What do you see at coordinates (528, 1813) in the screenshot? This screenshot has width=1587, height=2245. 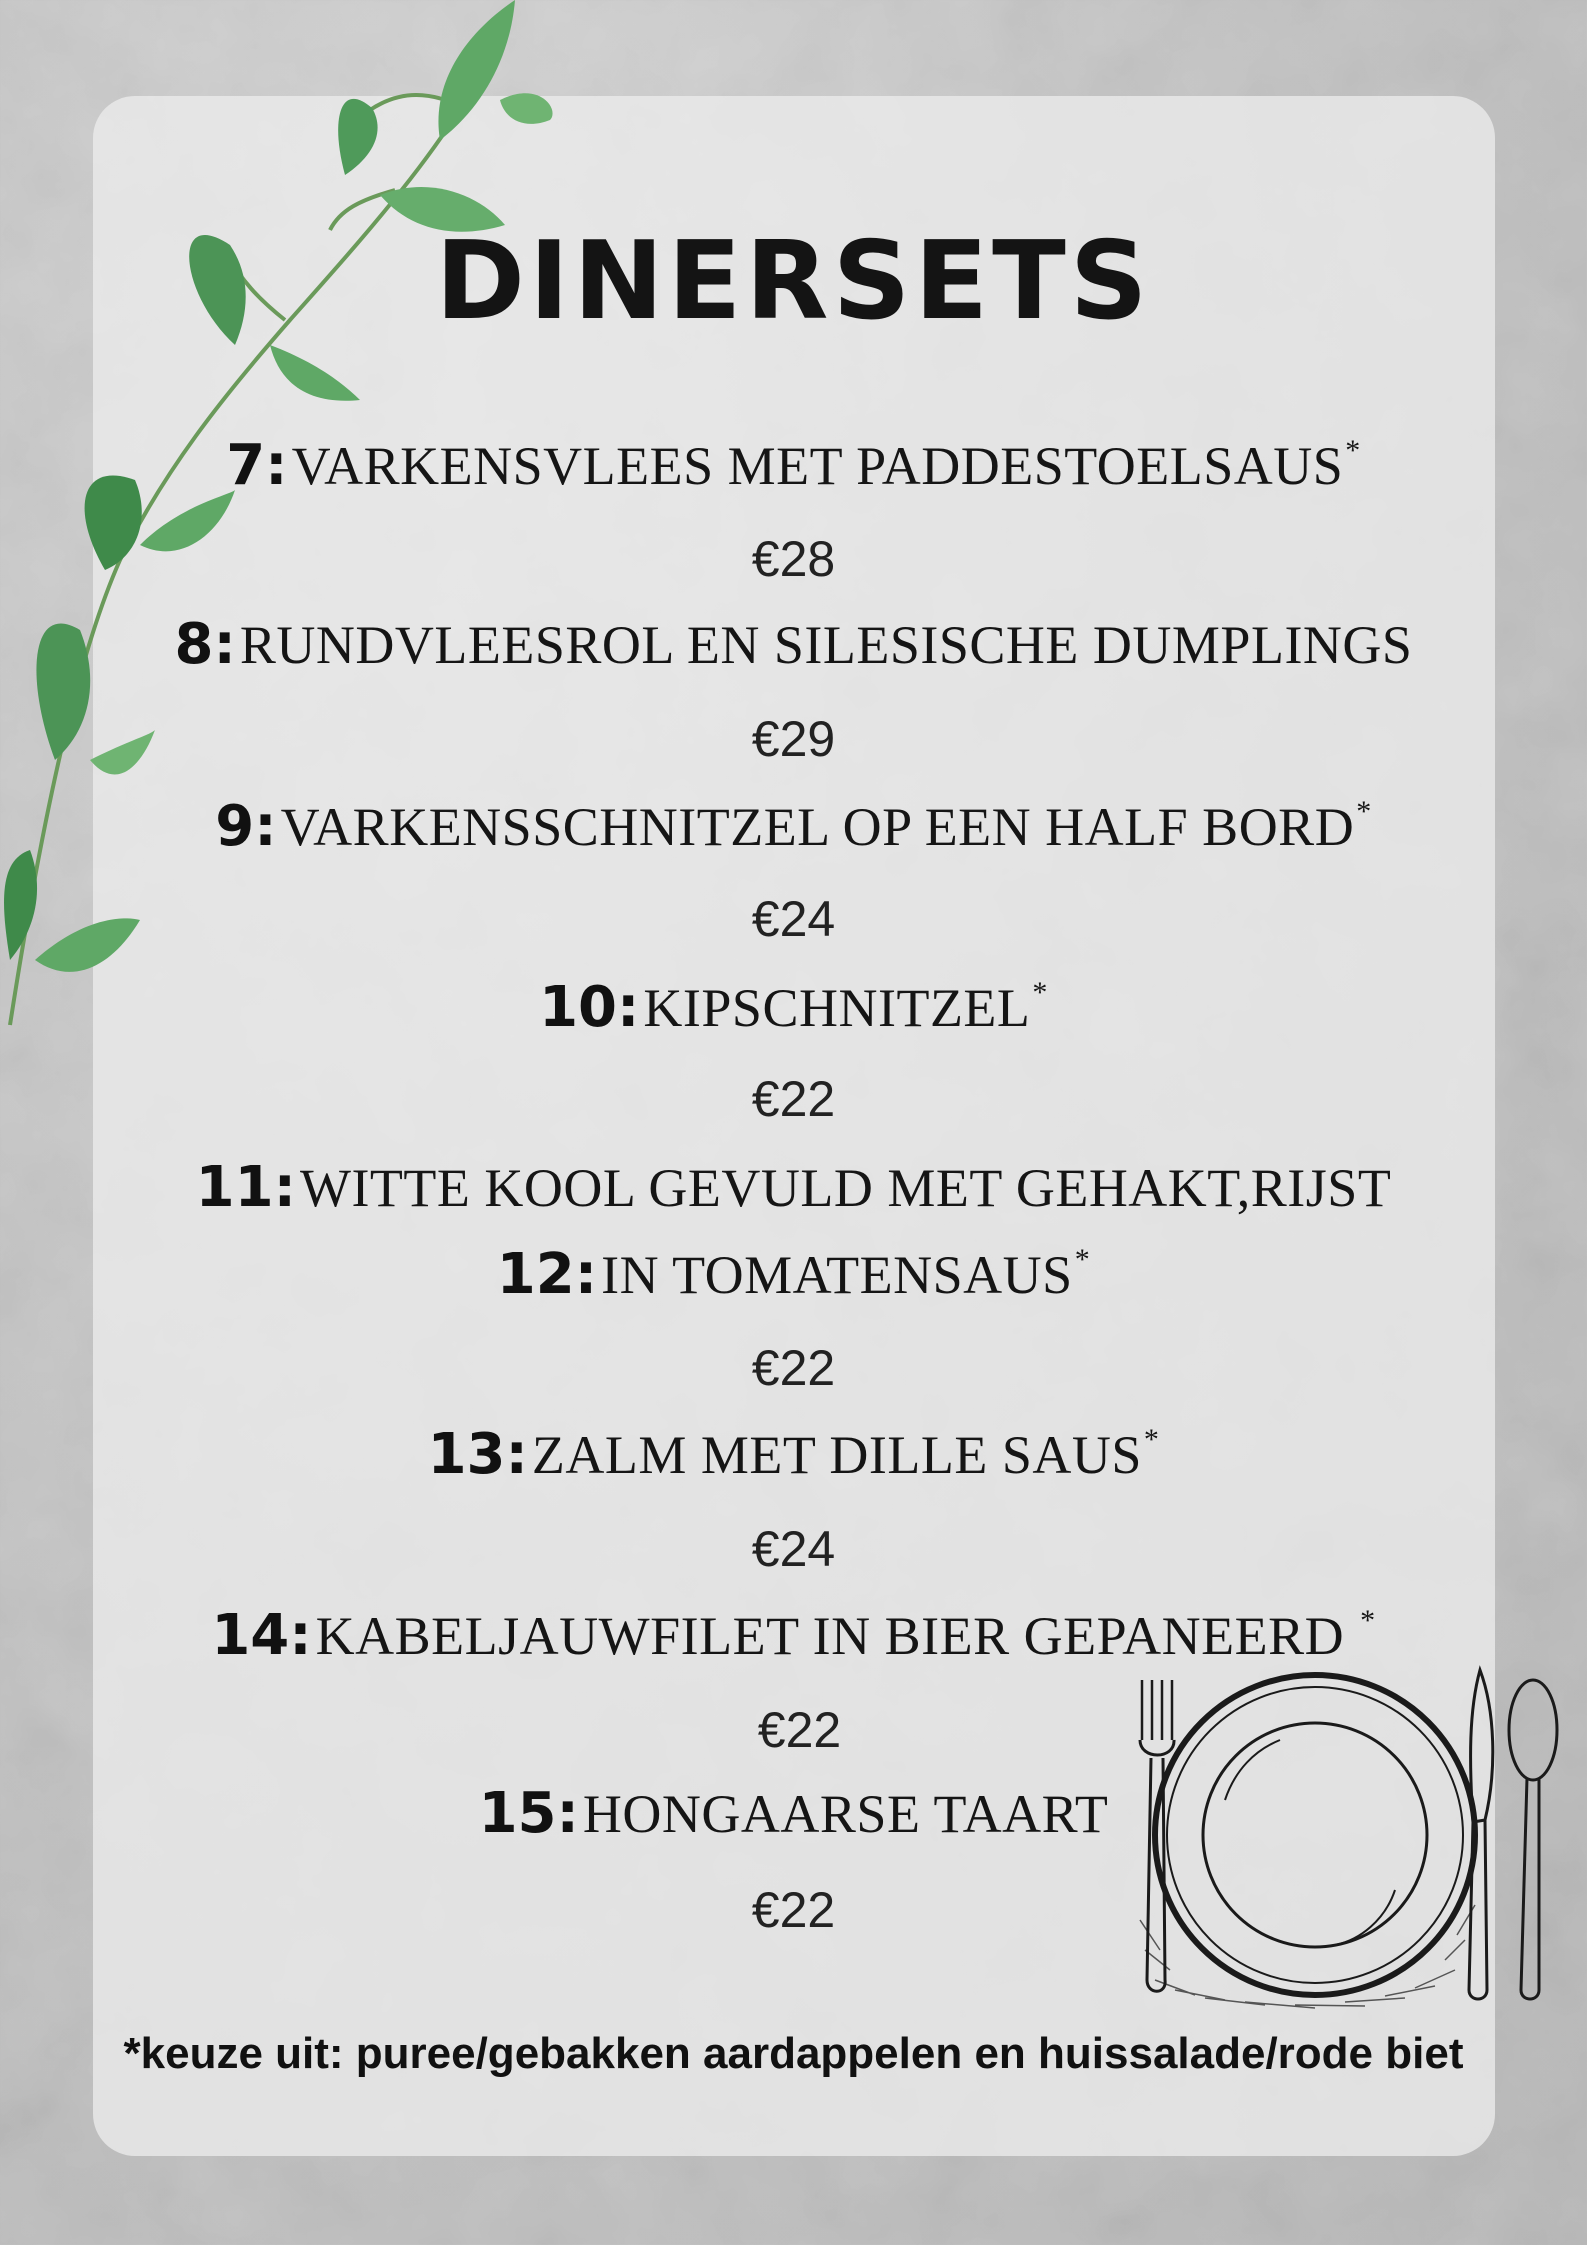 I see `item-number: 15:` at bounding box center [528, 1813].